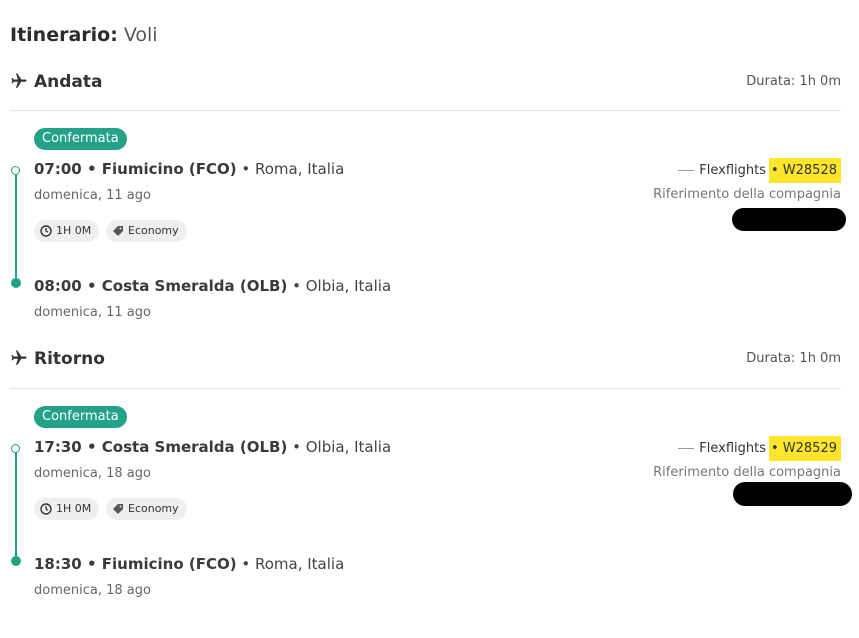  I want to click on title-value: Voli, so click(140, 35).